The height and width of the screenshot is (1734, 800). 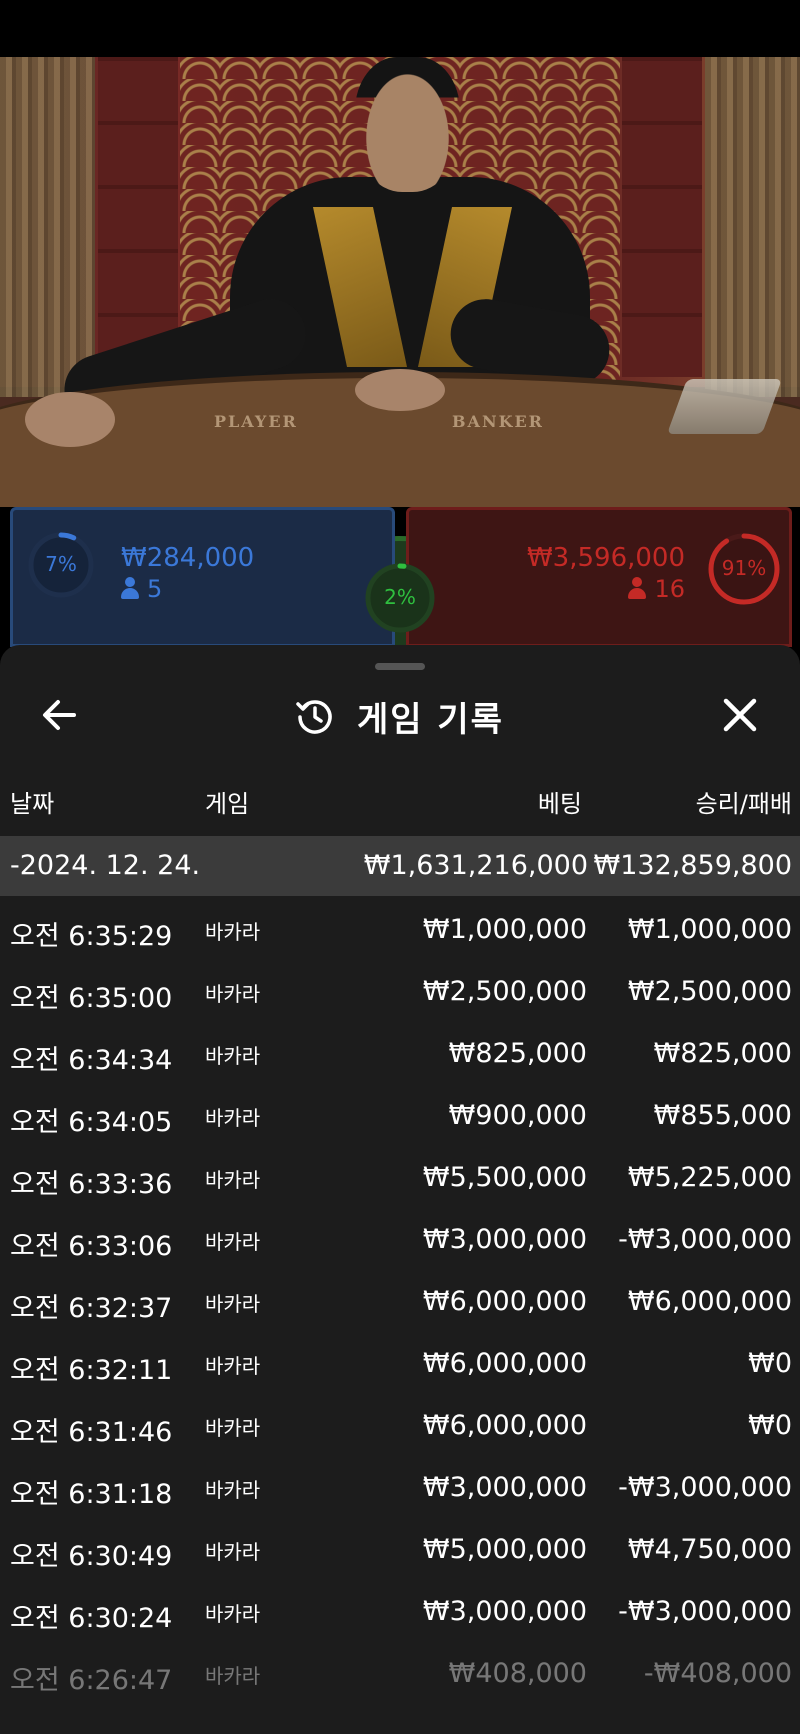 What do you see at coordinates (517, 1673) in the screenshot?
I see `row-bet: ₩408,000` at bounding box center [517, 1673].